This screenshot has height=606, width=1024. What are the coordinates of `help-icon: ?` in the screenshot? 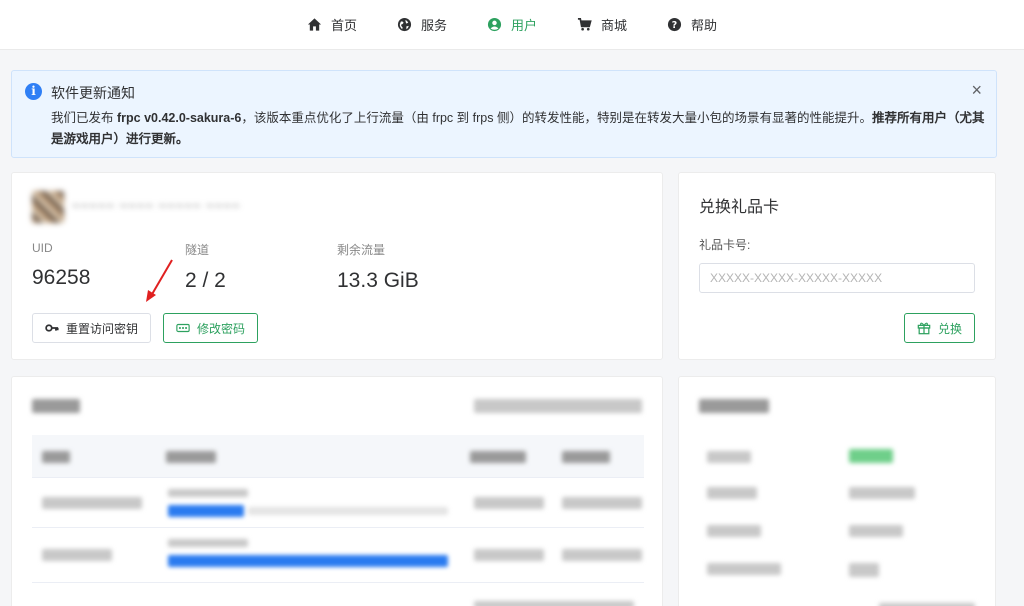 It's located at (674, 24).